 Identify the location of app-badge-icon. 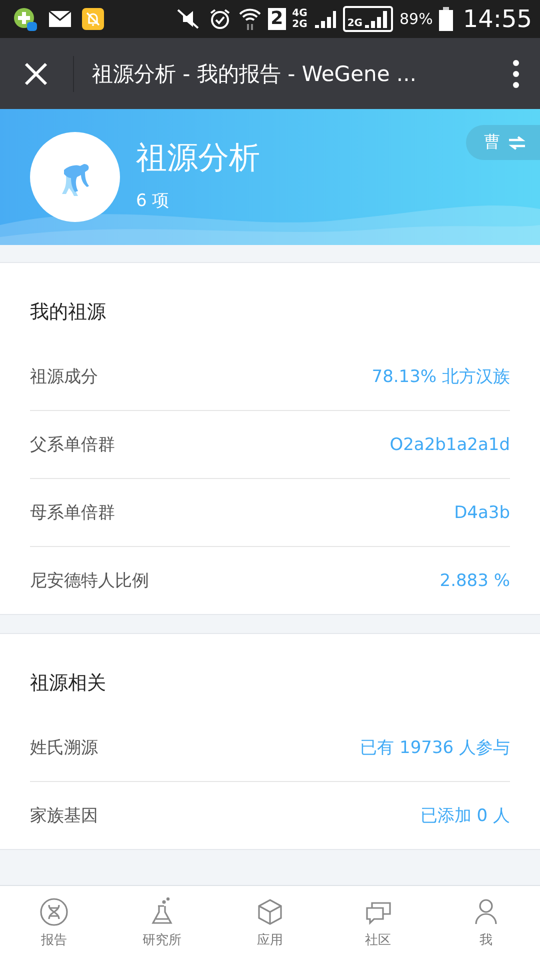
(25, 19).